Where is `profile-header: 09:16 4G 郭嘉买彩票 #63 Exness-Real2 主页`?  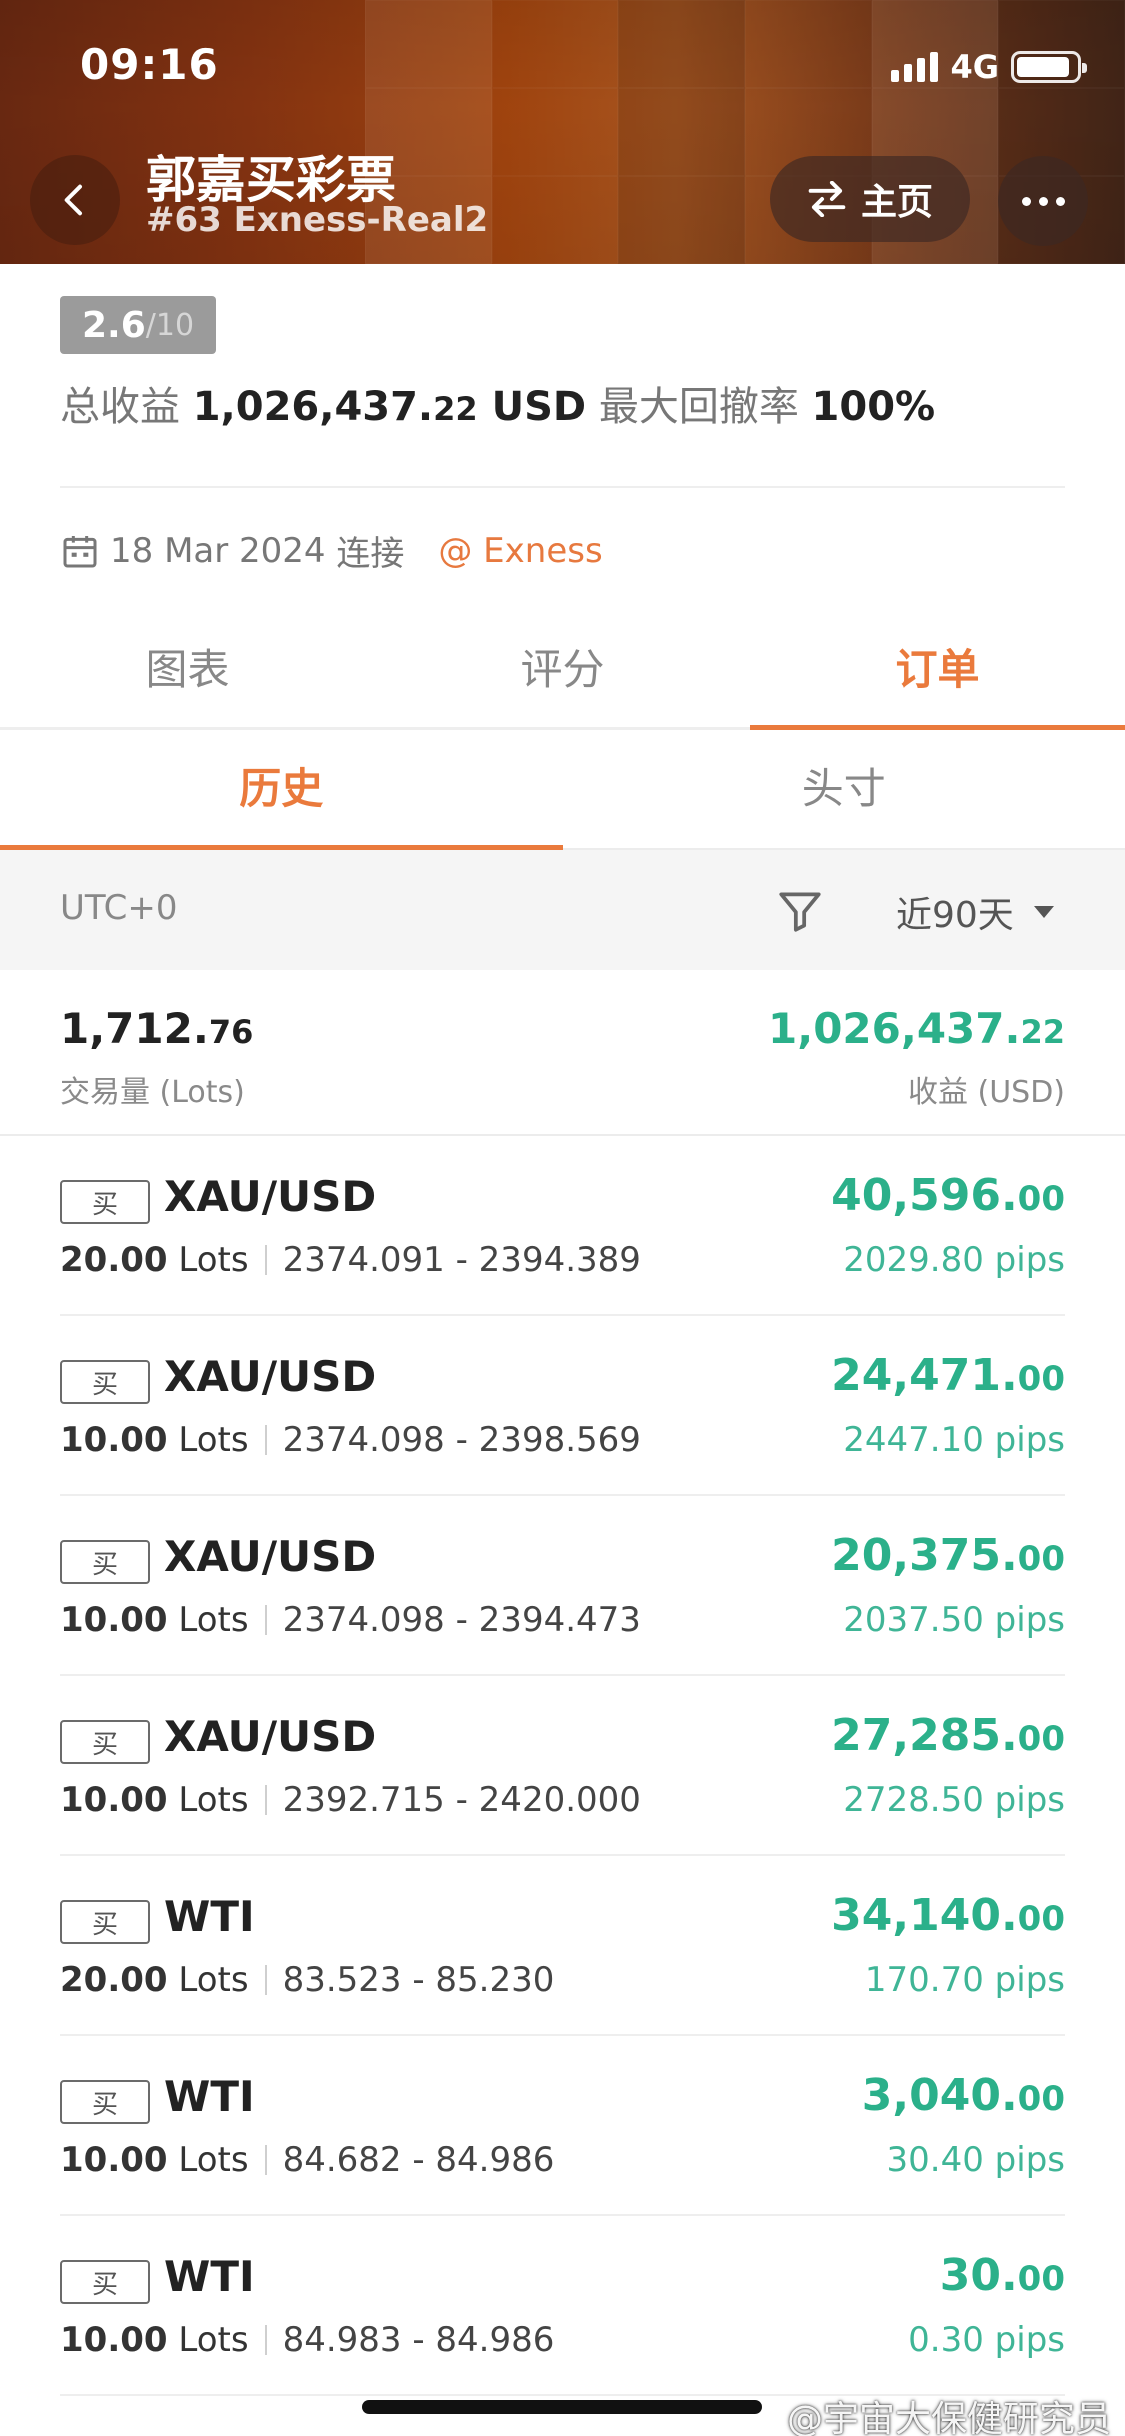
profile-header: 09:16 4G 郭嘉买彩票 #63 Exness-Real2 主页 is located at coordinates (562, 132).